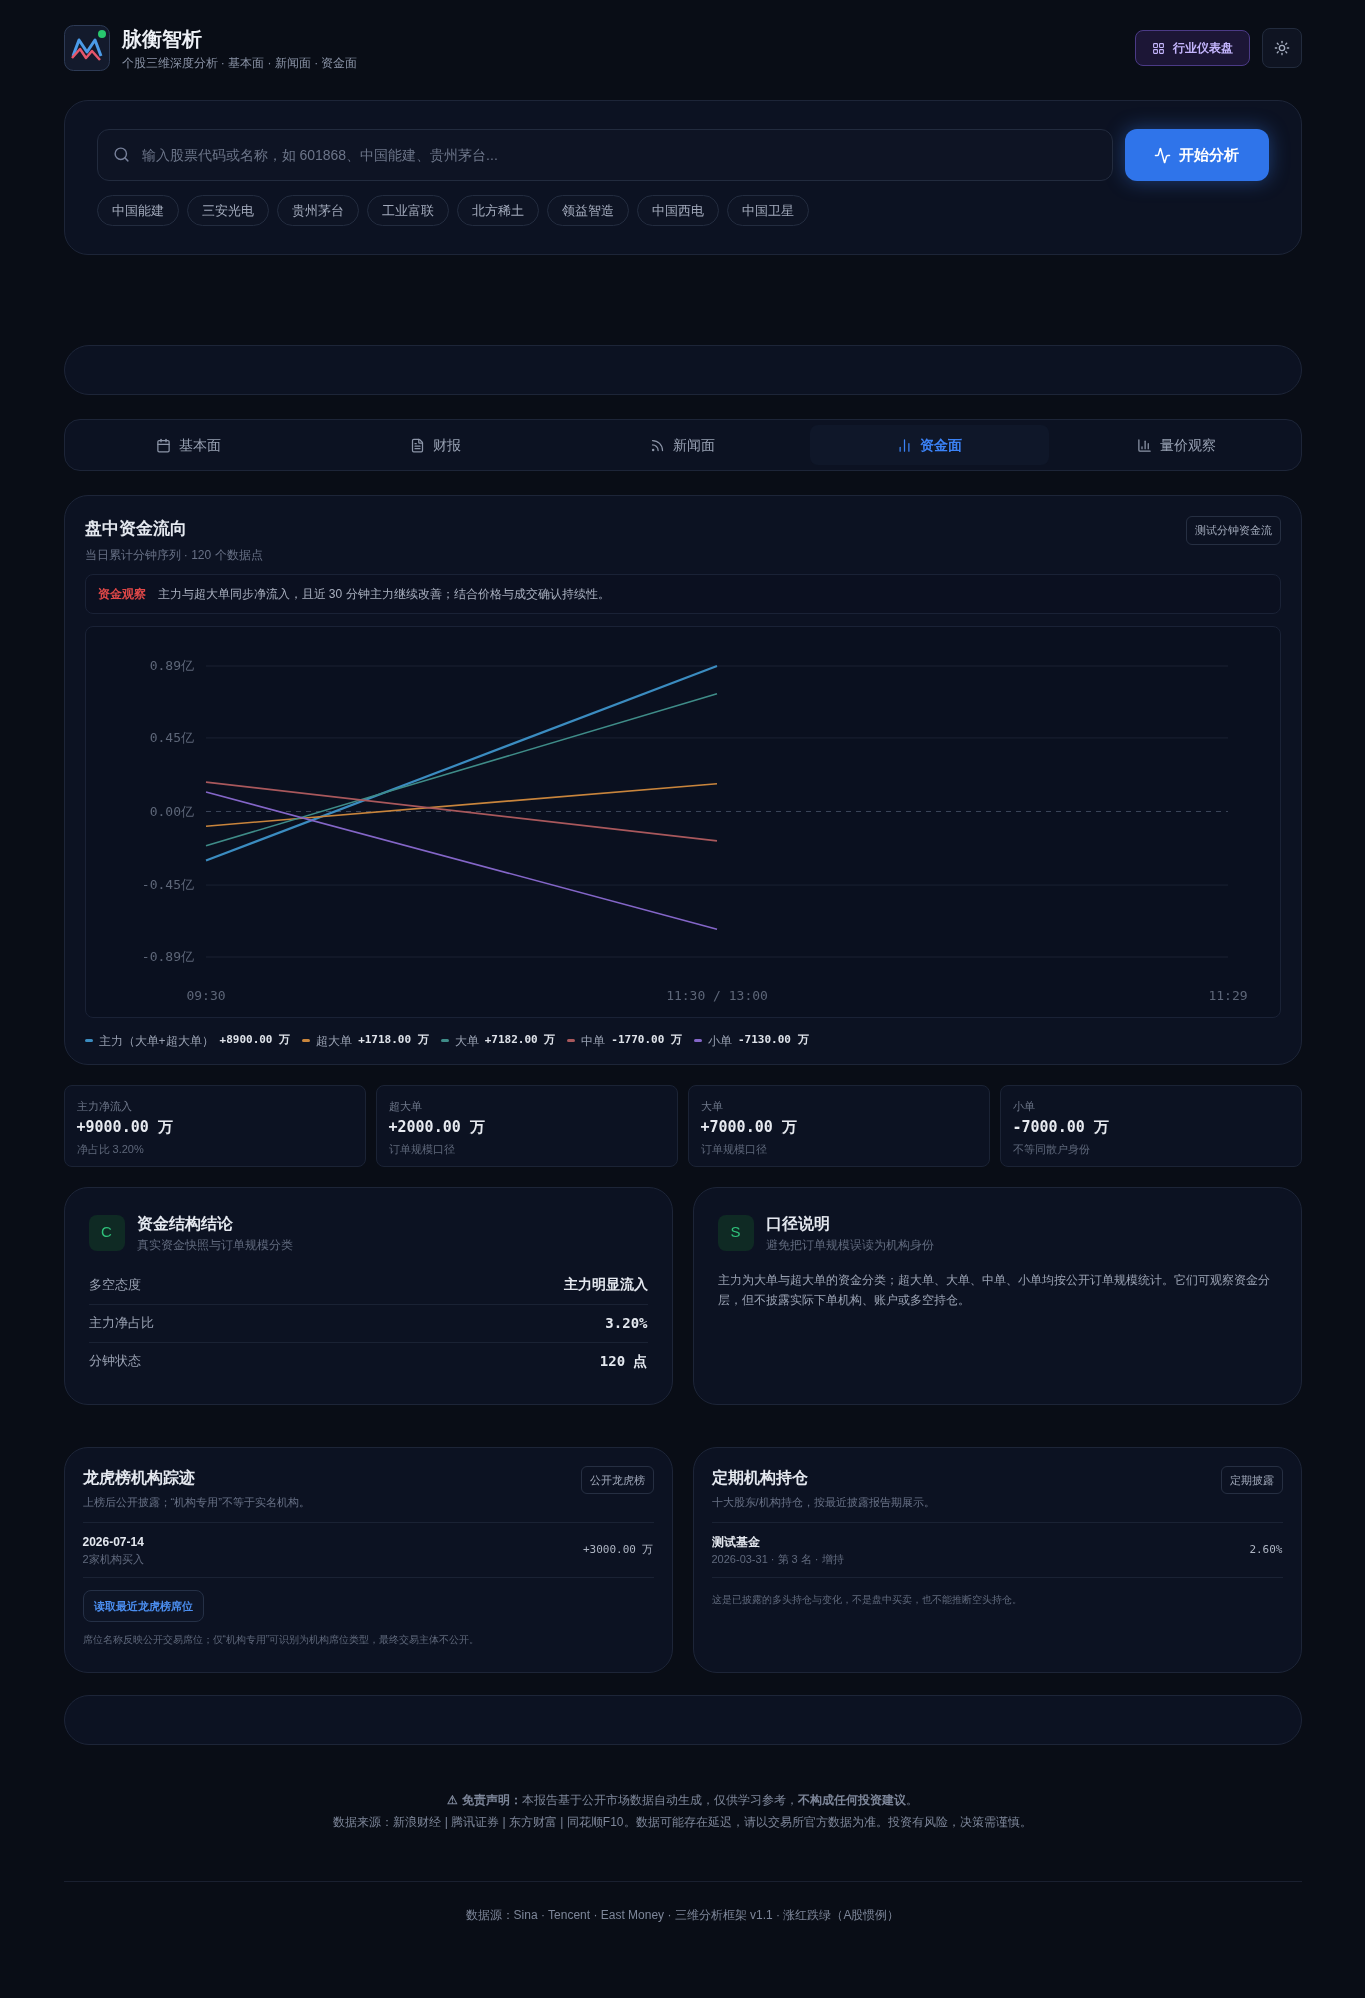 The image size is (1365, 1998). I want to click on y-tick-label: -0.89亿, so click(167, 956).